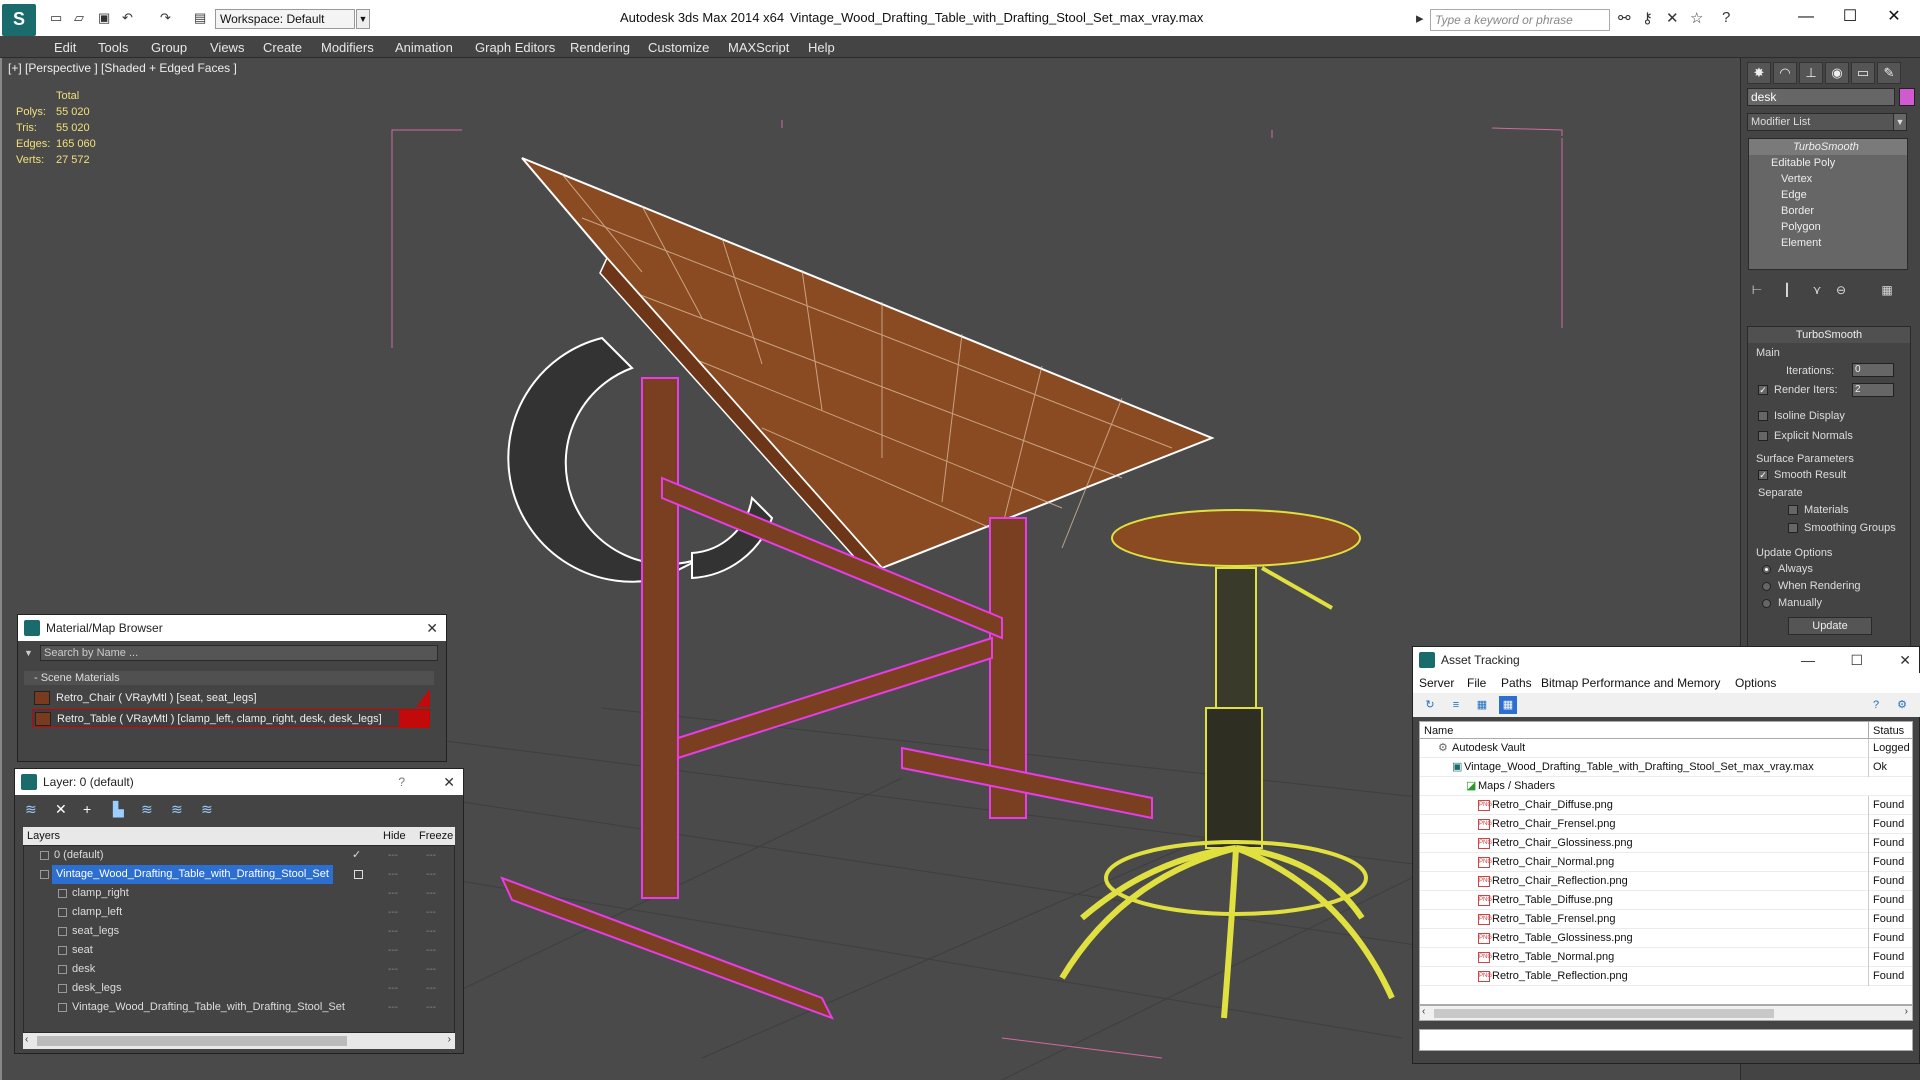 Image resolution: width=1920 pixels, height=1080 pixels. I want to click on star-icon: ☆, so click(1696, 18).